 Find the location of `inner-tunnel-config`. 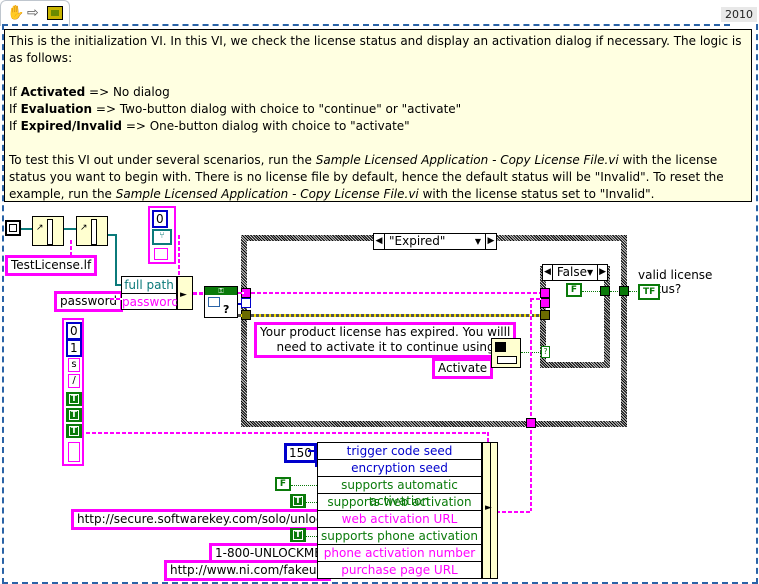

inner-tunnel-config is located at coordinates (545, 303).